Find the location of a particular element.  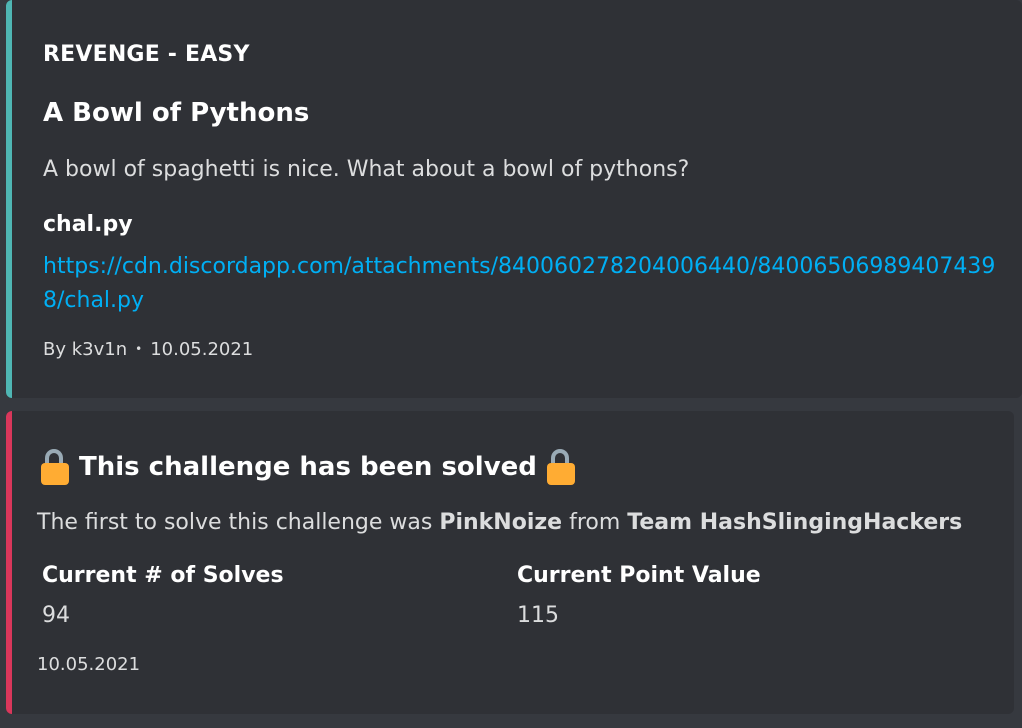

points-field-value: 115 is located at coordinates (538, 615).